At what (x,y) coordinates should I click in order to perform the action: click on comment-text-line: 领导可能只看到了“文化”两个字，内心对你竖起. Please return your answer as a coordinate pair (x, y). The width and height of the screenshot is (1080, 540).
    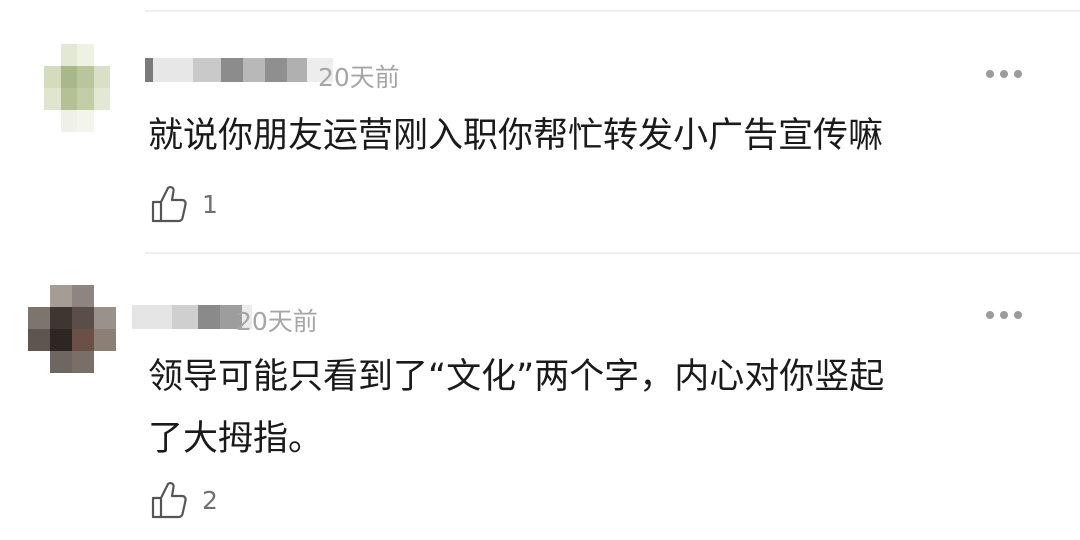
    Looking at the image, I should click on (516, 377).